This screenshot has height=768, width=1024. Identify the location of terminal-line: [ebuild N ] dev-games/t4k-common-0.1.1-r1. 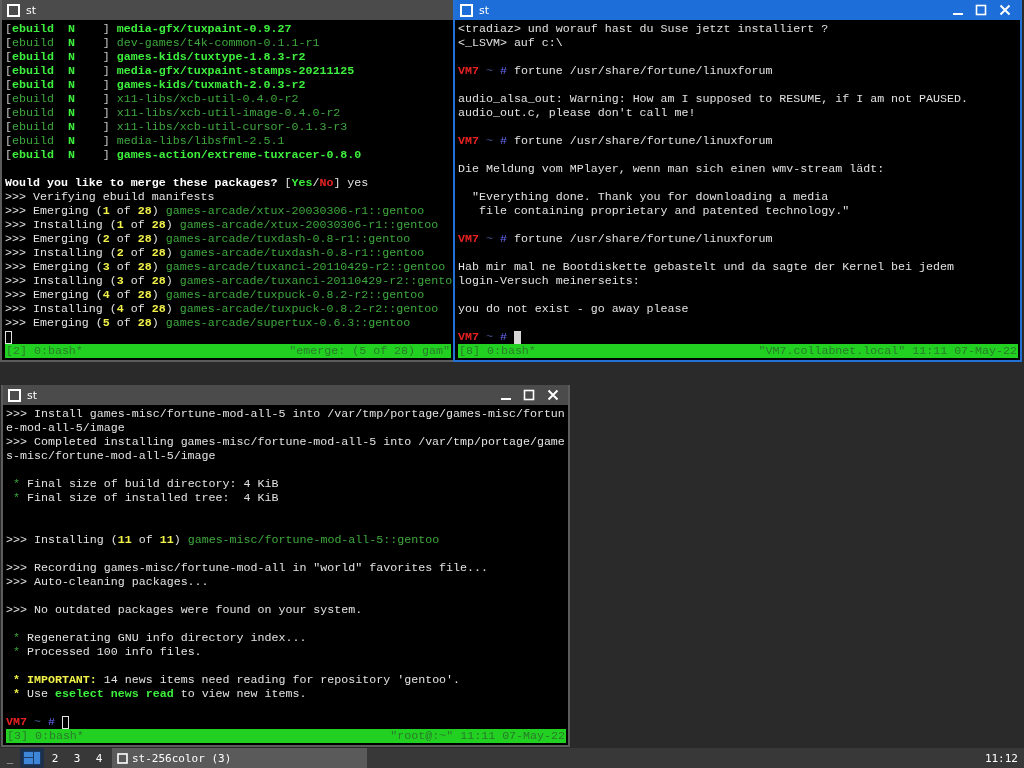
(163, 43).